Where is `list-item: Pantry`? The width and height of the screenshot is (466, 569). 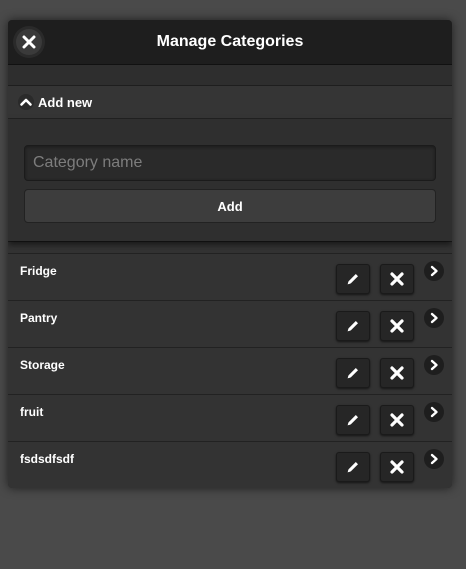
list-item: Pantry is located at coordinates (230, 323).